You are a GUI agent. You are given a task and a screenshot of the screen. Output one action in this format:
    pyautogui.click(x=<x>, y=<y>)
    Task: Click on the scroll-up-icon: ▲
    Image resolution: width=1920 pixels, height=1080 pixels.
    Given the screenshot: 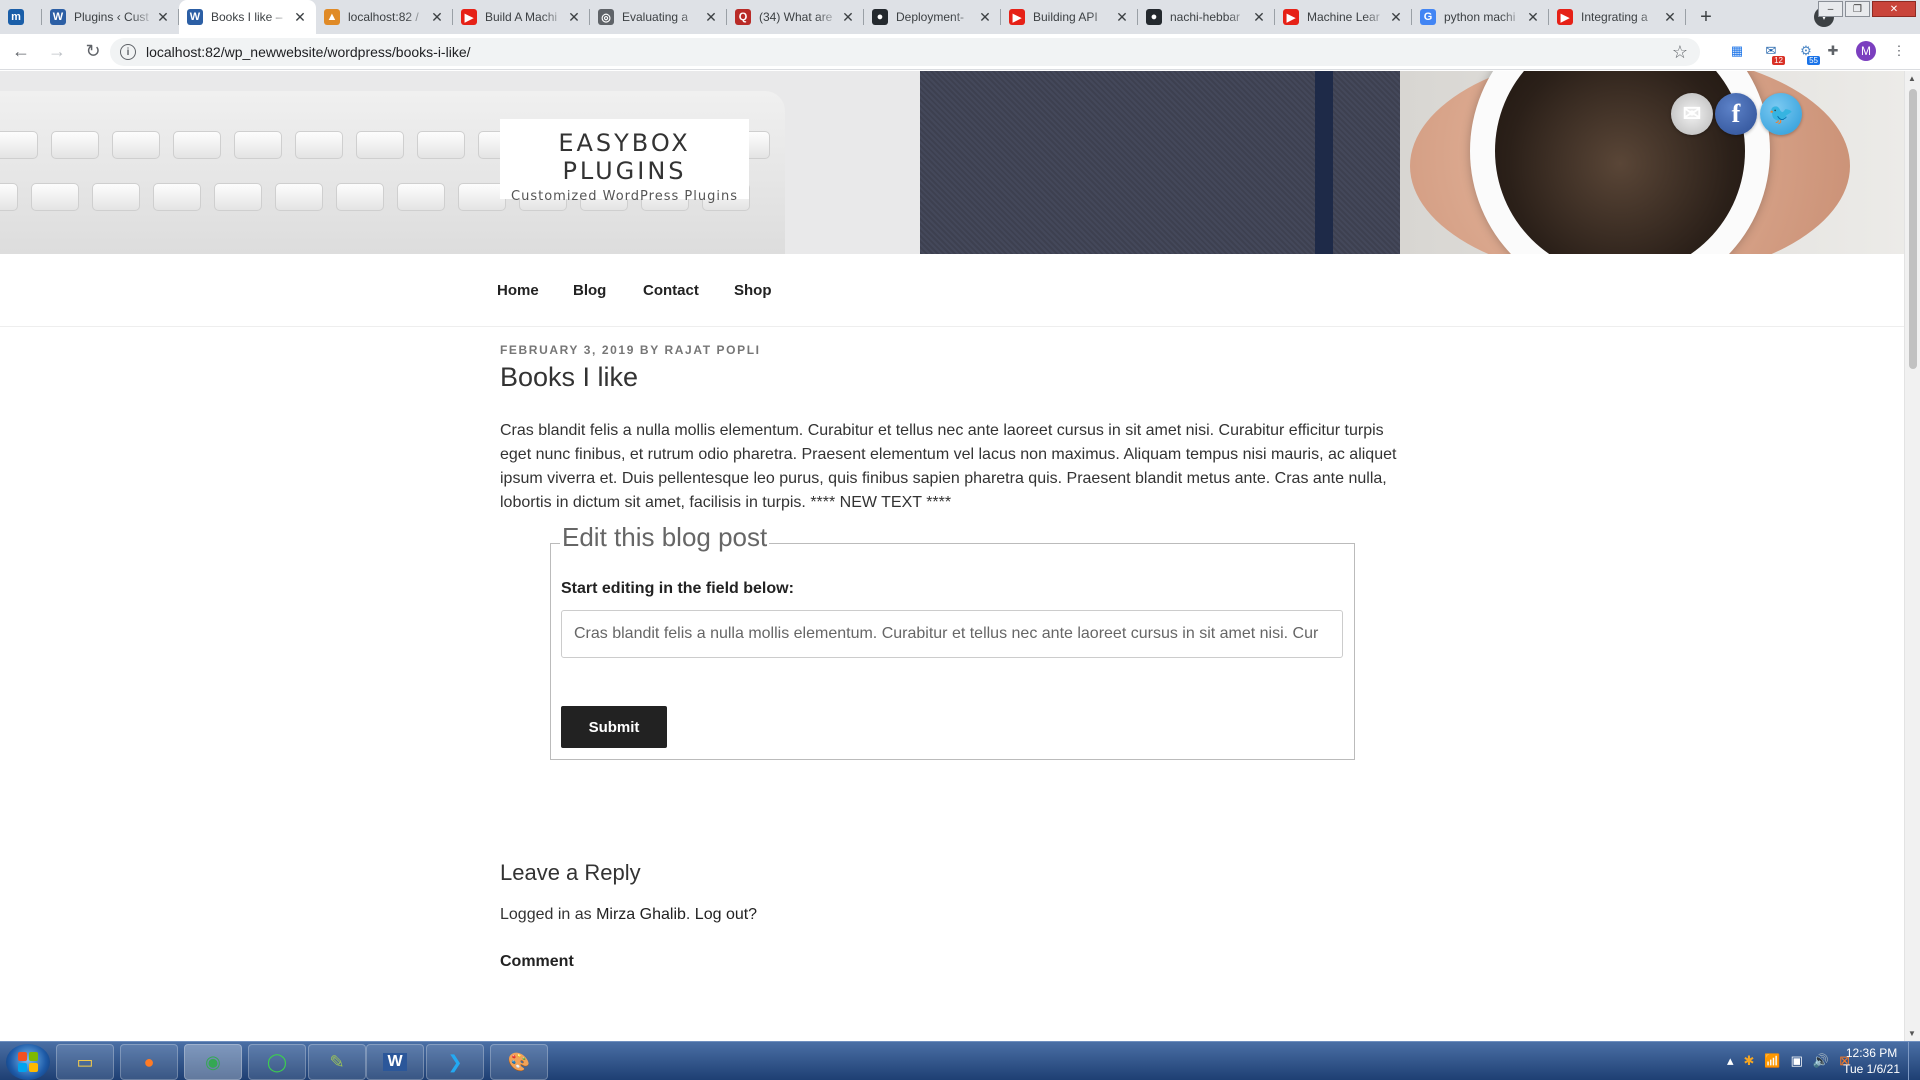 What is the action you would take?
    pyautogui.click(x=1912, y=78)
    